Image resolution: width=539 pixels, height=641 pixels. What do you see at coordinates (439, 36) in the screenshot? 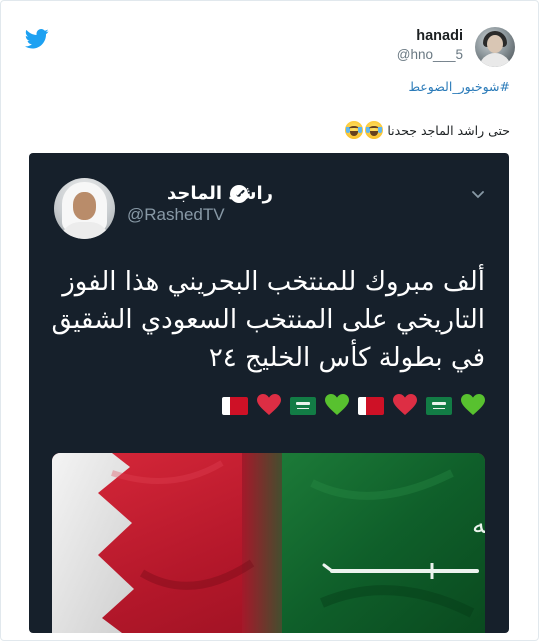
I see `author-name: hanadi` at bounding box center [439, 36].